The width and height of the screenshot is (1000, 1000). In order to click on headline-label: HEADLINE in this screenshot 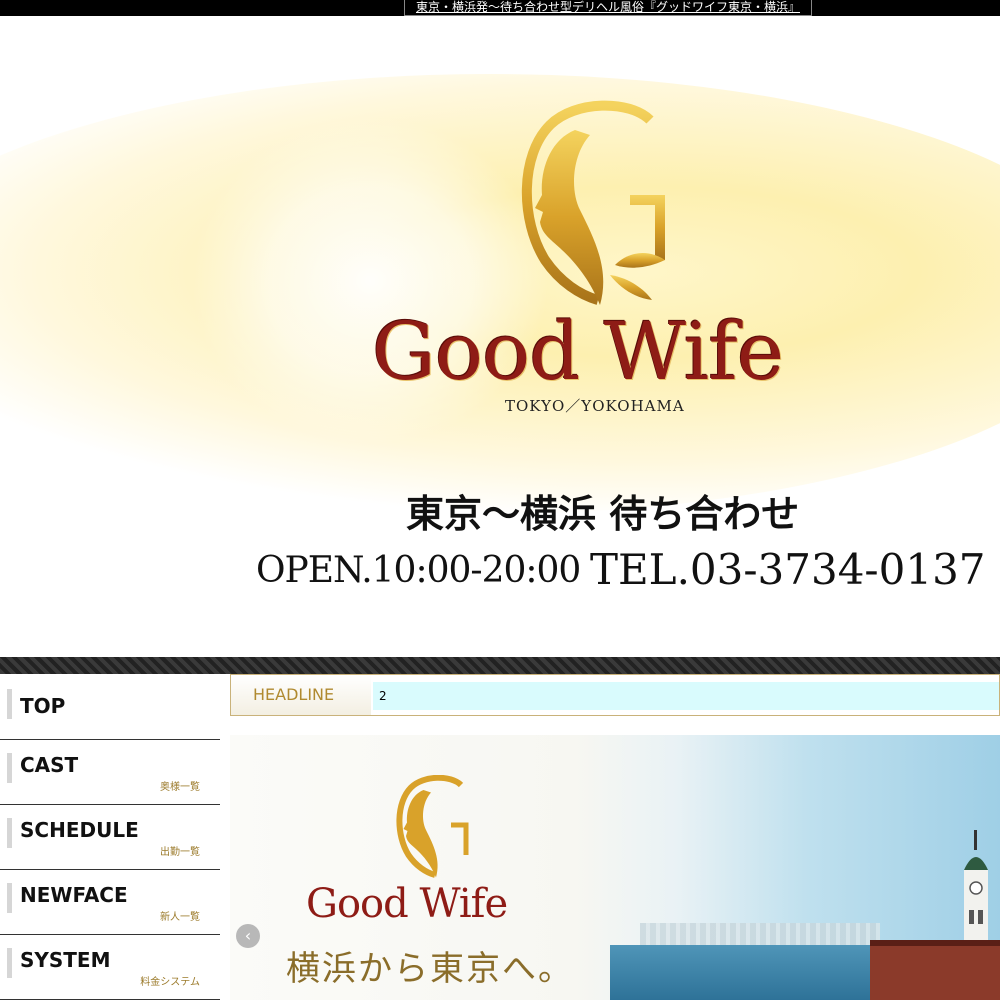, I will do `click(301, 695)`.